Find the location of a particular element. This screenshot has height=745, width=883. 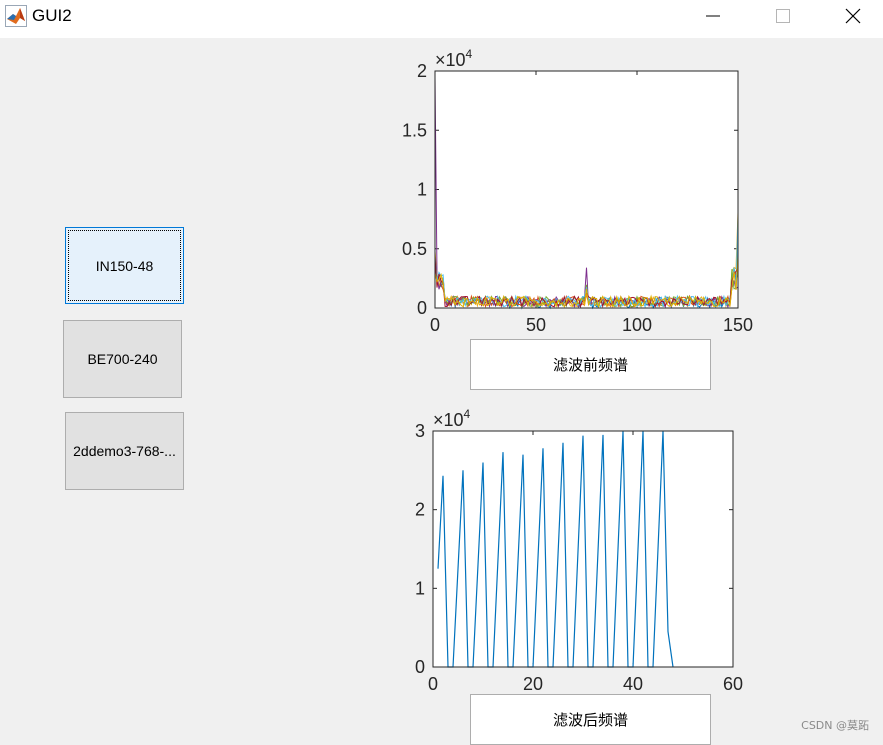

watermark: CSDN @莫跖 is located at coordinates (835, 725).